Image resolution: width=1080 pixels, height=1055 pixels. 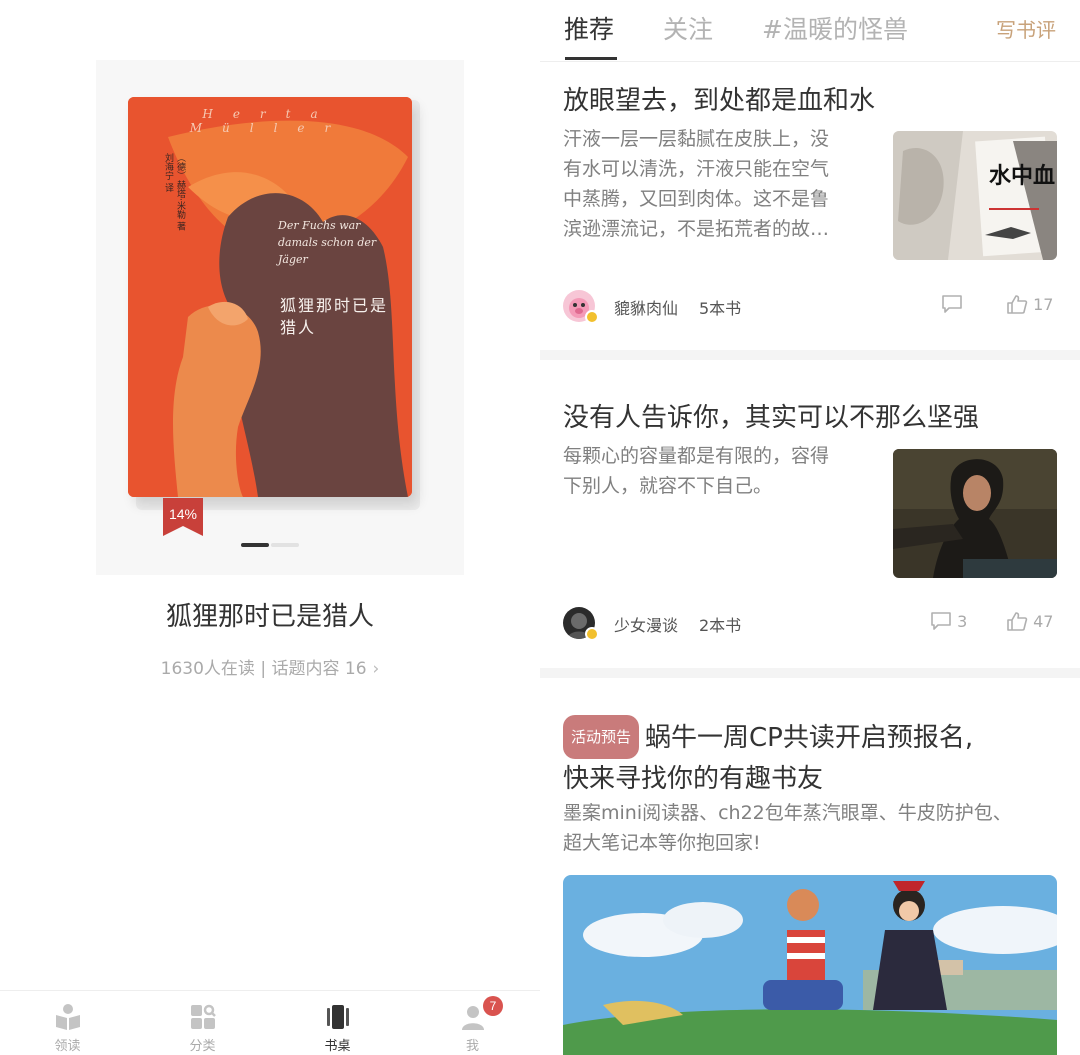 What do you see at coordinates (787, 813) in the screenshot?
I see `event-desc-line: 墨案mini阅读器、ch22包年蒸汽眼罩、牛皮防护包、` at bounding box center [787, 813].